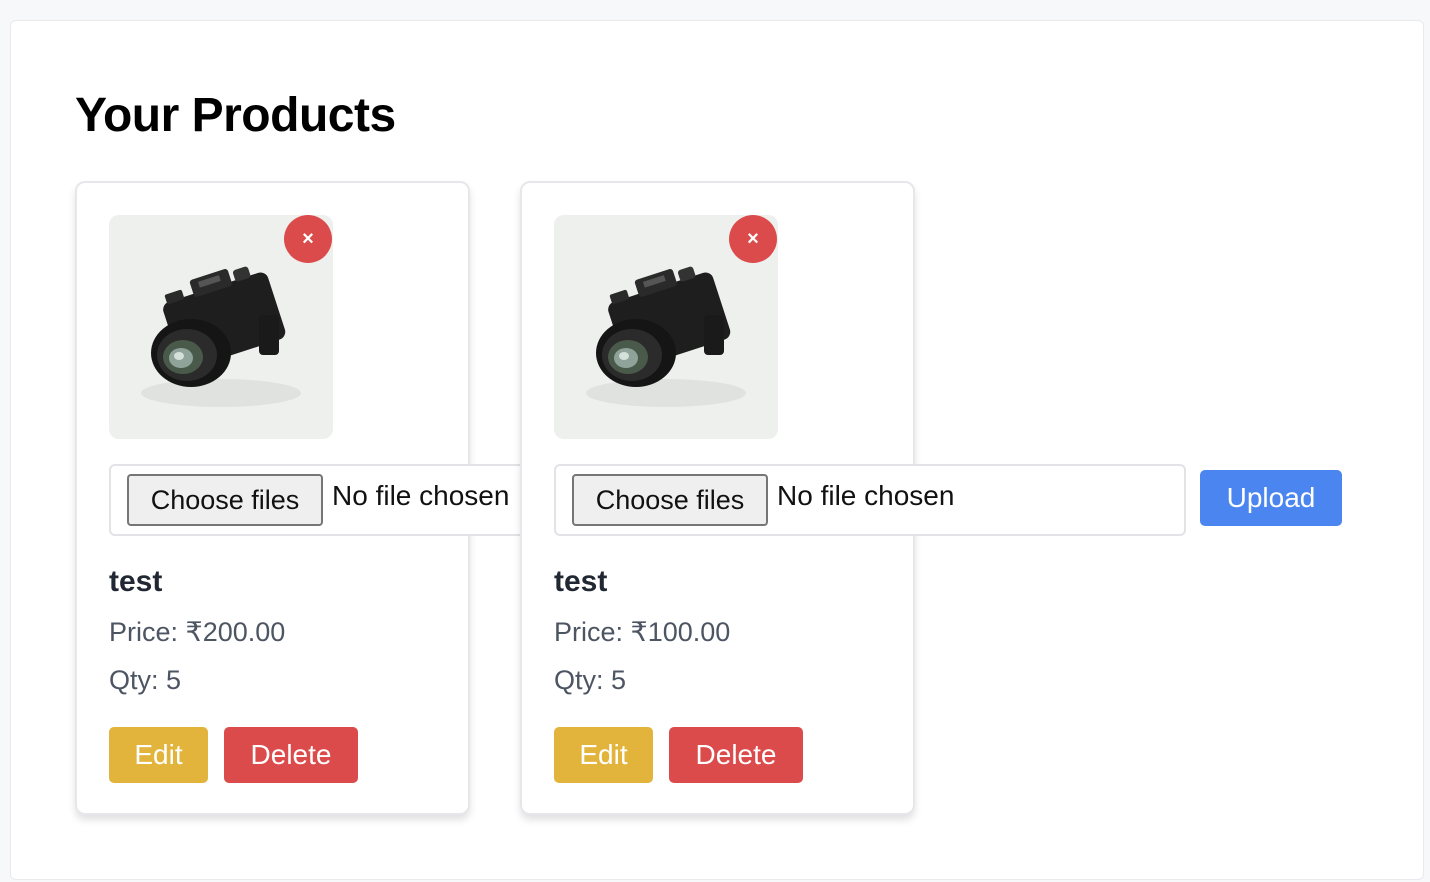  I want to click on upload-button: Upload, so click(1271, 498).